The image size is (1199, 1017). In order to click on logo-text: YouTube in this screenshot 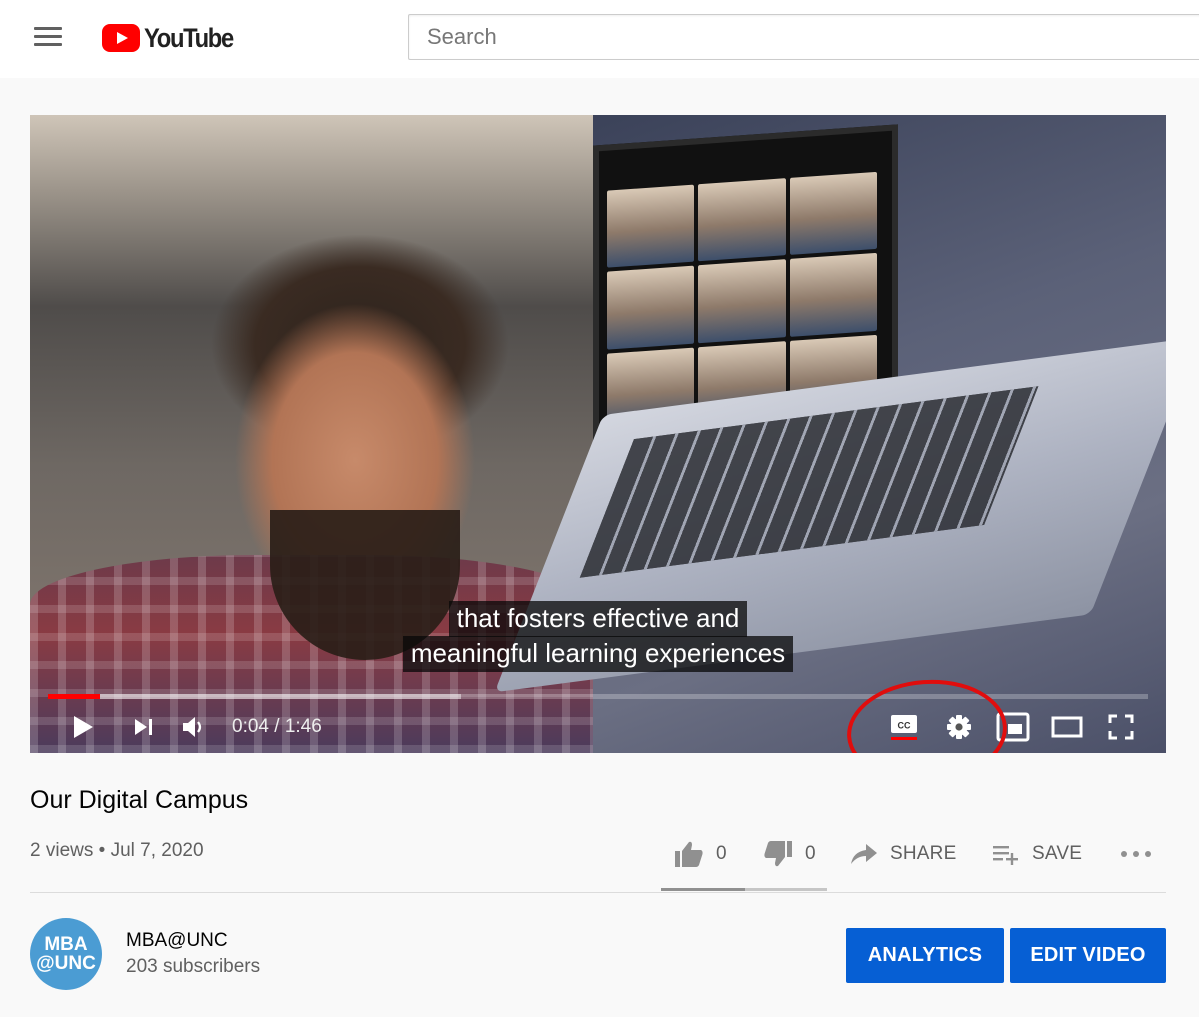, I will do `click(189, 37)`.